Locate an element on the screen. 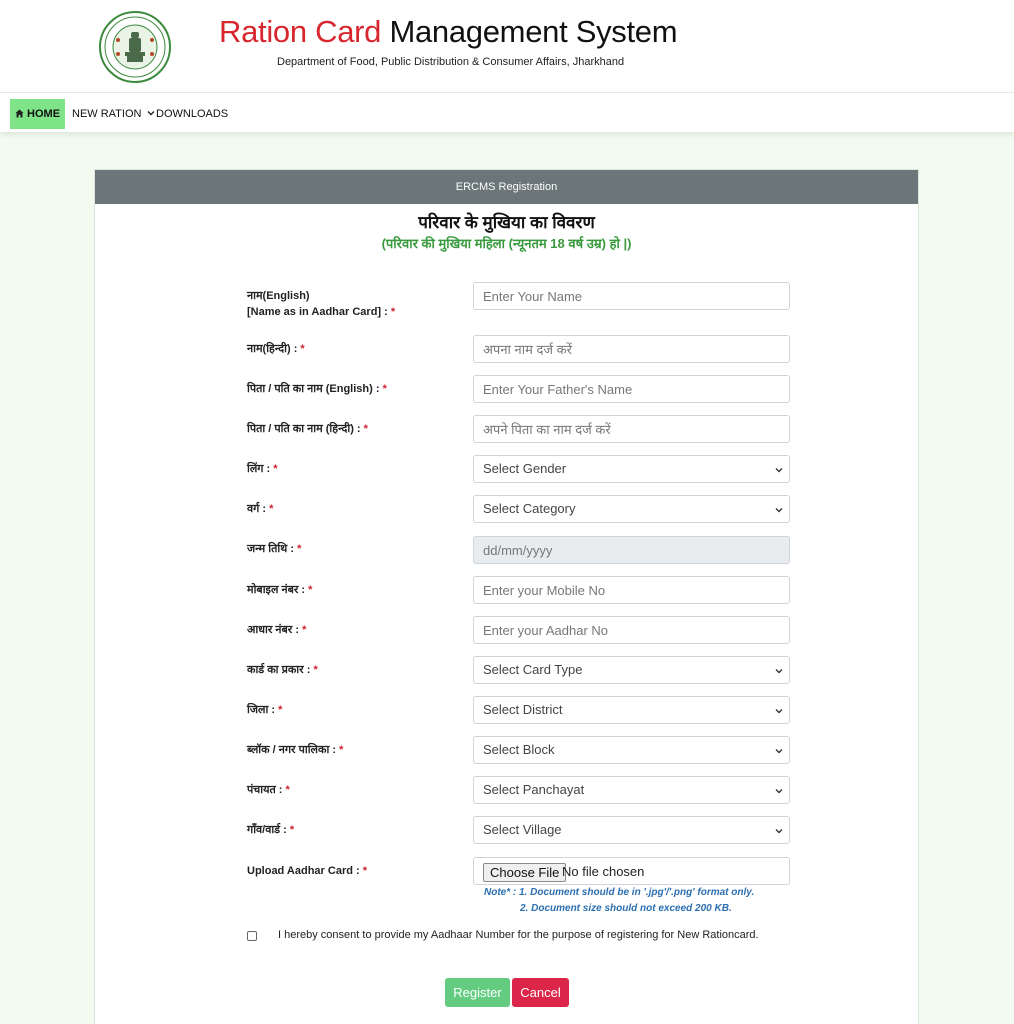 The image size is (1014, 1024). upload-label-text: Upload Aadhar Card : is located at coordinates (303, 871).